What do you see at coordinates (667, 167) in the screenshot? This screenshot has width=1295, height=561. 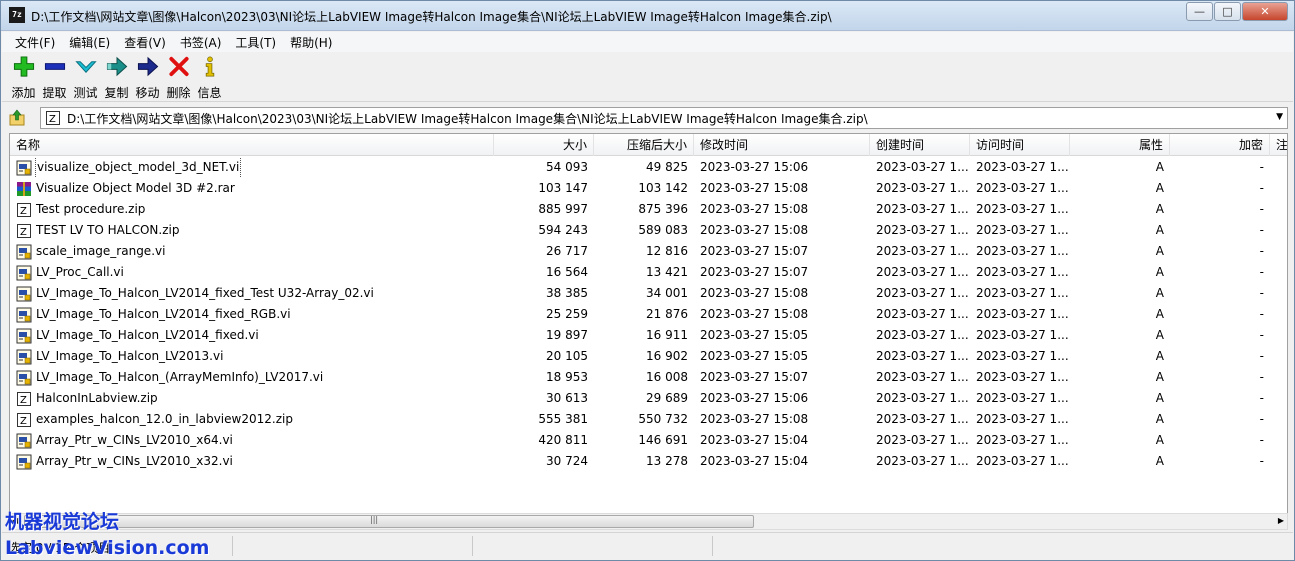 I see `cell-packed-size: 49 825` at bounding box center [667, 167].